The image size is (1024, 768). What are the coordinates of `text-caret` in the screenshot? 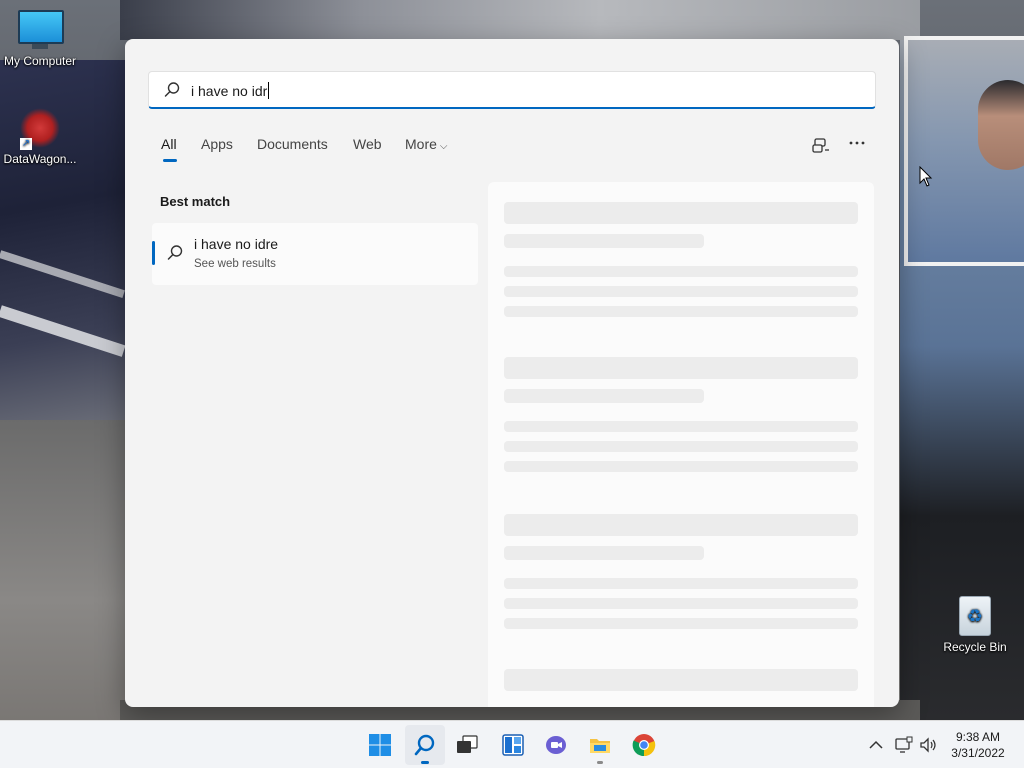 It's located at (269, 90).